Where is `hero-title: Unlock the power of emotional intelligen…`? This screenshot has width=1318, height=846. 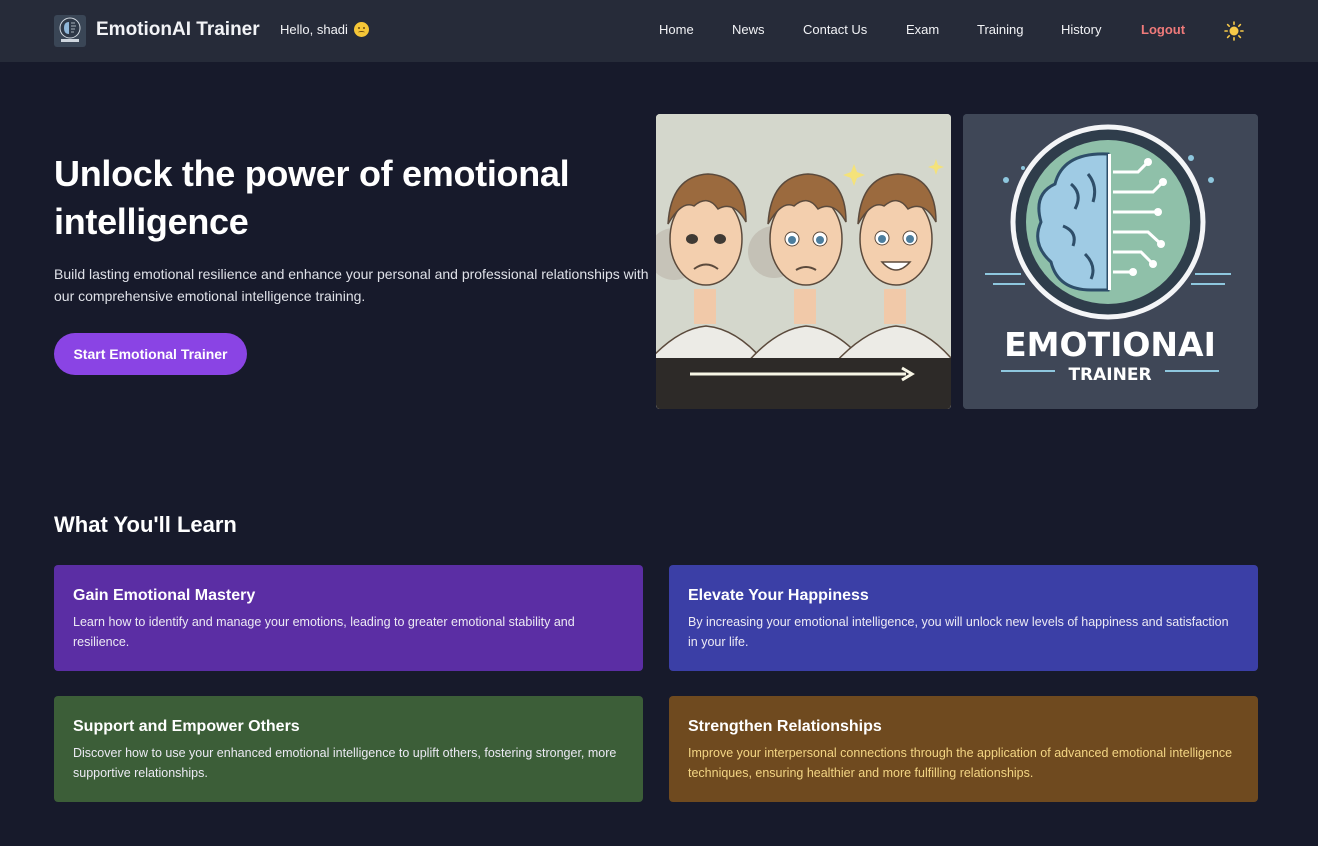 hero-title: Unlock the power of emotional intelligen… is located at coordinates (312, 197).